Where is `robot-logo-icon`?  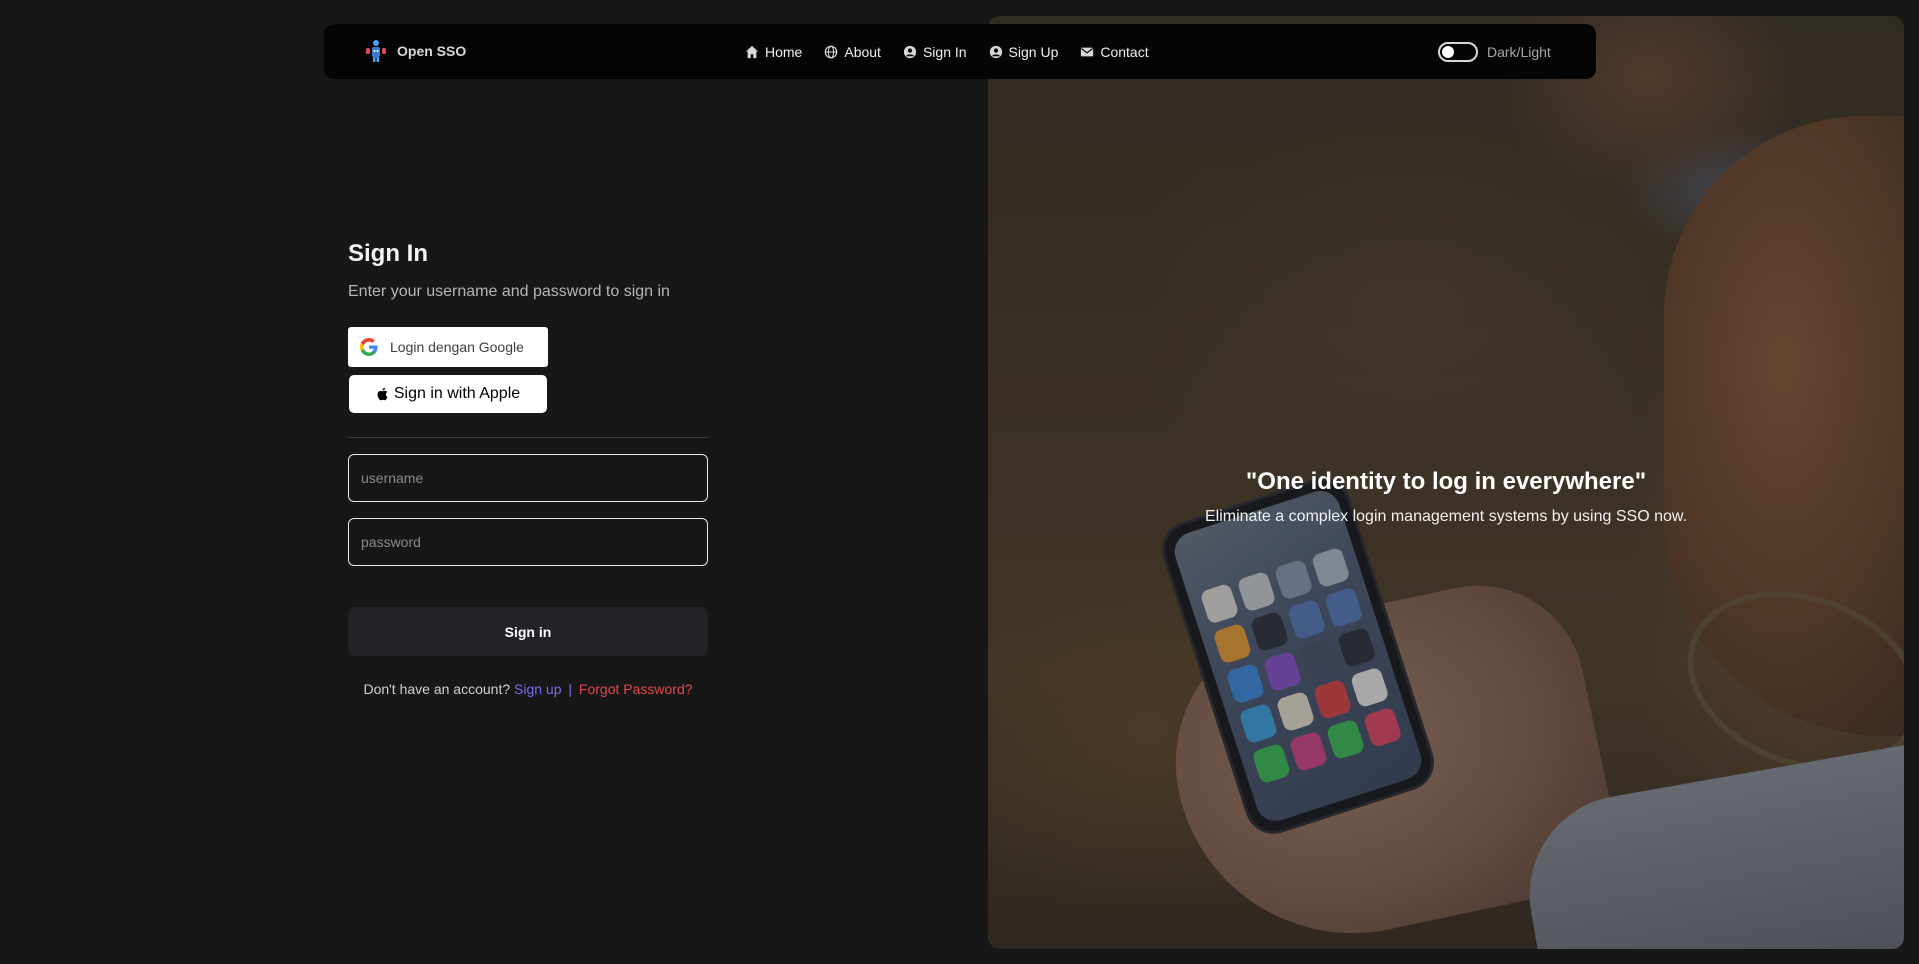
robot-logo-icon is located at coordinates (376, 51).